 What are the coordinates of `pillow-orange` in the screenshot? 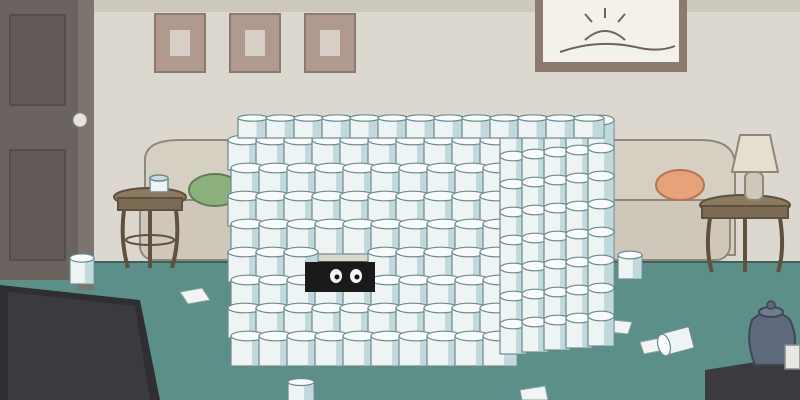 It's located at (680, 185).